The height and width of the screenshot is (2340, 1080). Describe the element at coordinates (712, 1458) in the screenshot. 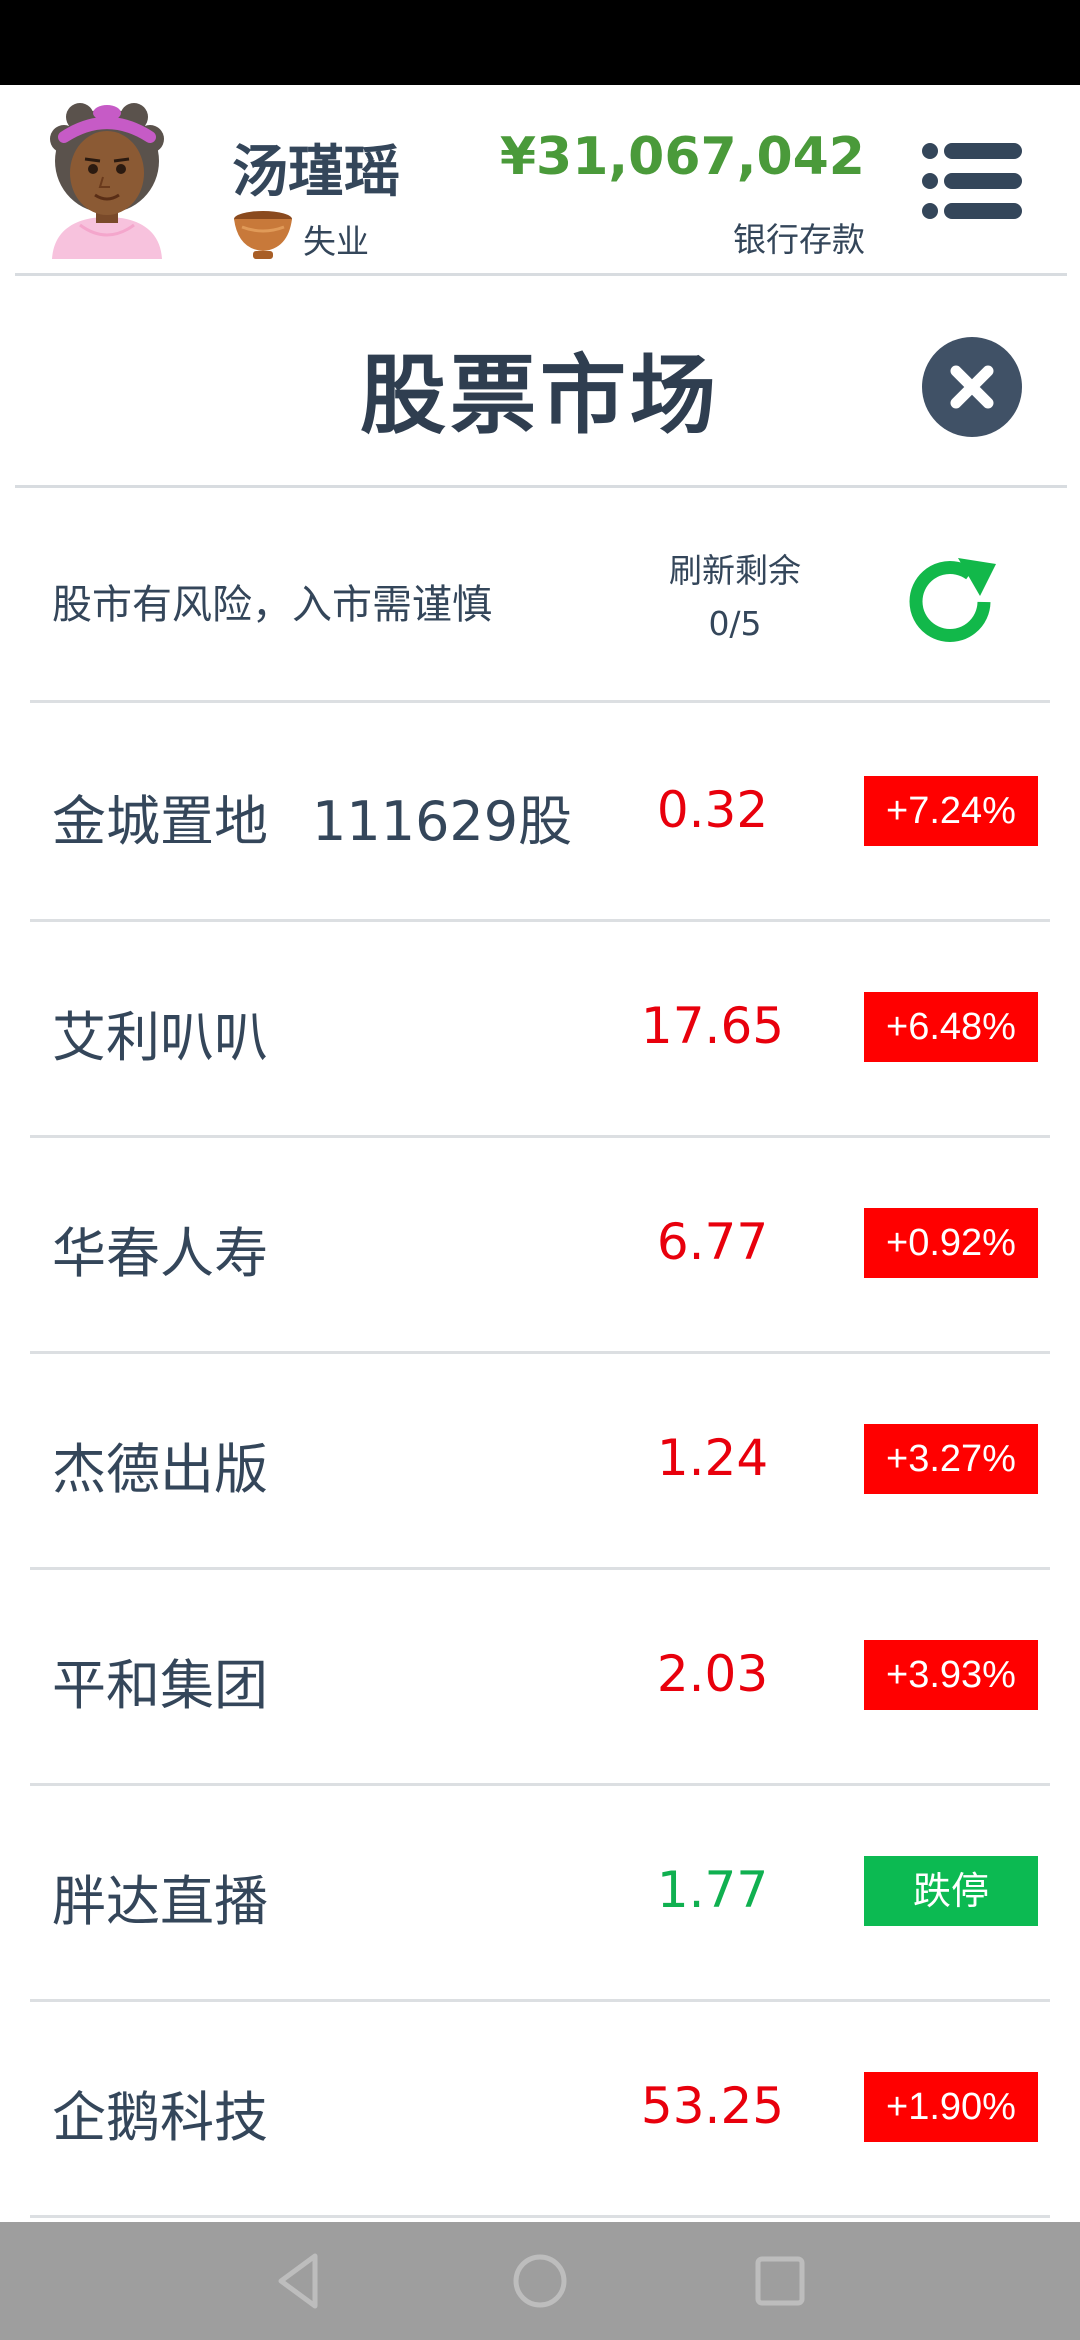

I see `stock-price: 1.24` at that location.